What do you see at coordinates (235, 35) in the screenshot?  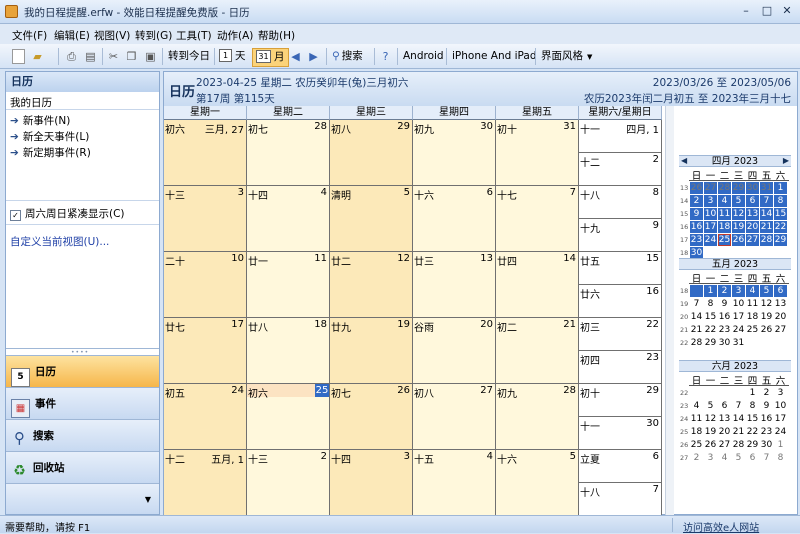 I see `menu-action: 动作(A)` at bounding box center [235, 35].